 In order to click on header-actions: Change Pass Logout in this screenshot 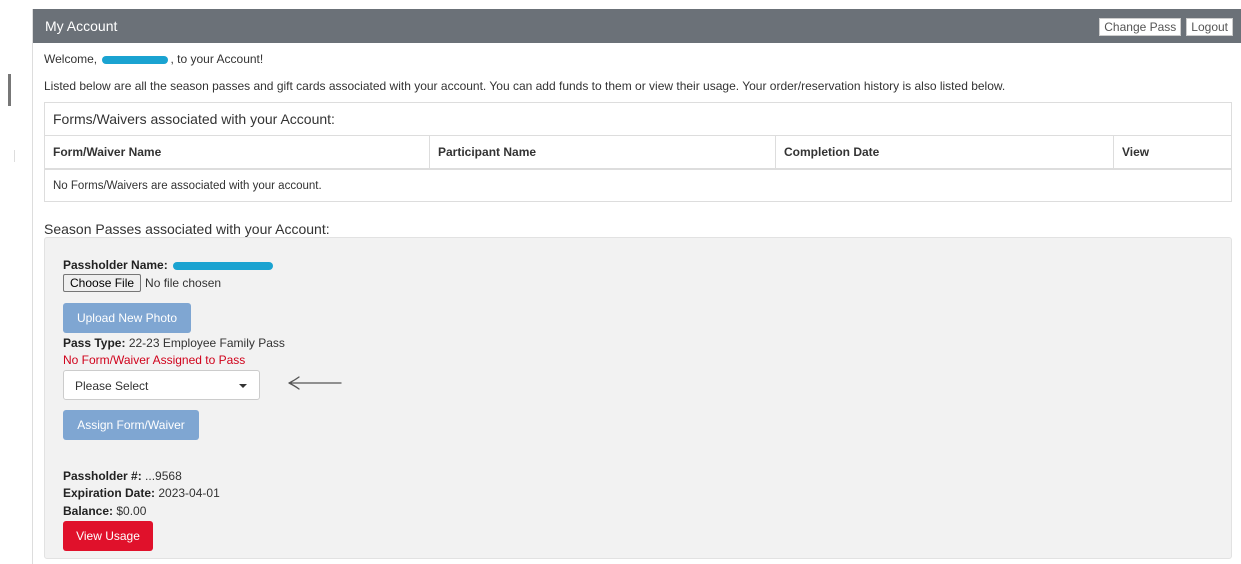, I will do `click(1166, 27)`.